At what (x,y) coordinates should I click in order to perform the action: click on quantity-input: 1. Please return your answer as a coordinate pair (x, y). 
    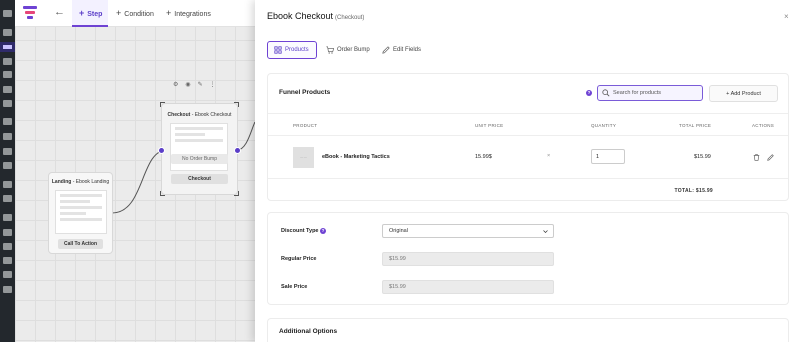
    Looking at the image, I should click on (608, 156).